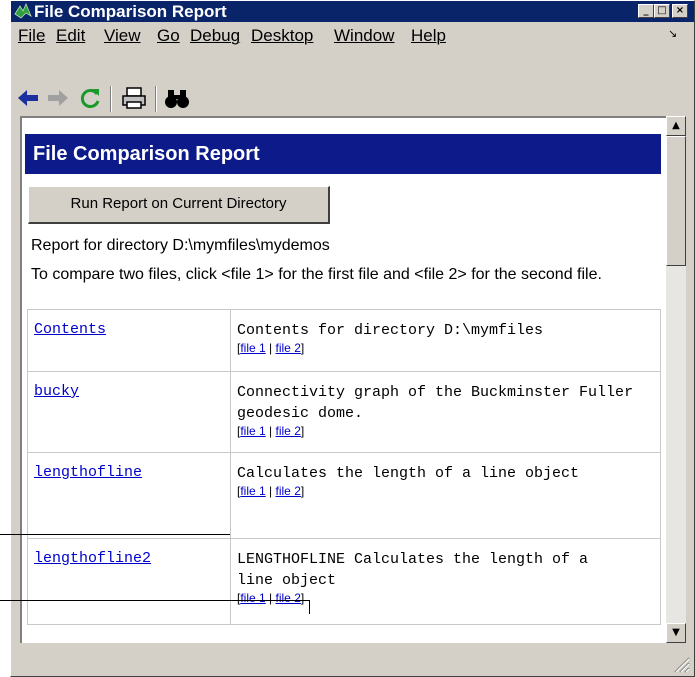 The height and width of the screenshot is (677, 695). Describe the element at coordinates (215, 36) in the screenshot. I see `menu-debug: Debug` at that location.